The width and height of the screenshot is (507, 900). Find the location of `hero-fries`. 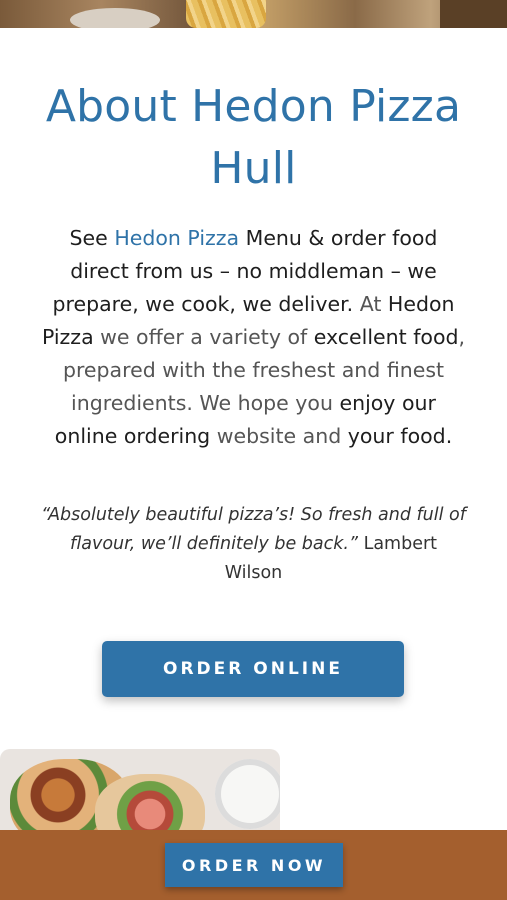

hero-fries is located at coordinates (226, 14).